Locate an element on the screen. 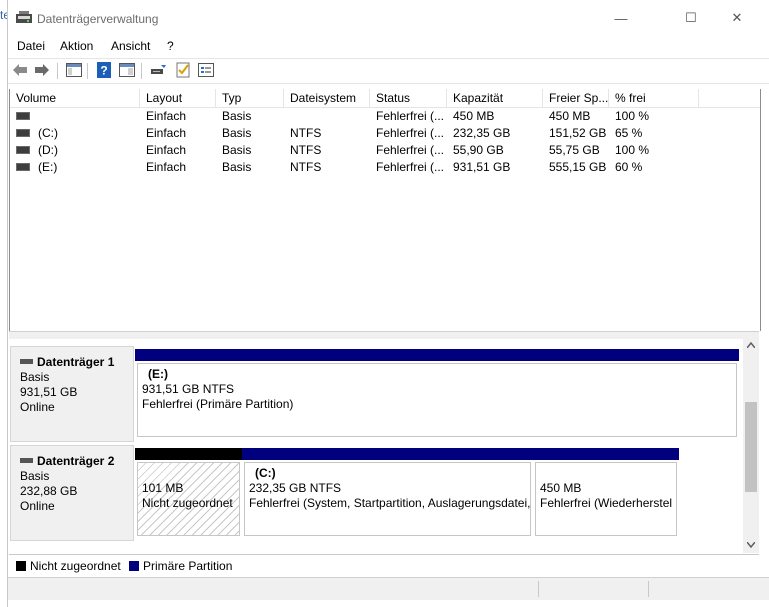  column-header-typ: Typ is located at coordinates (250, 98).